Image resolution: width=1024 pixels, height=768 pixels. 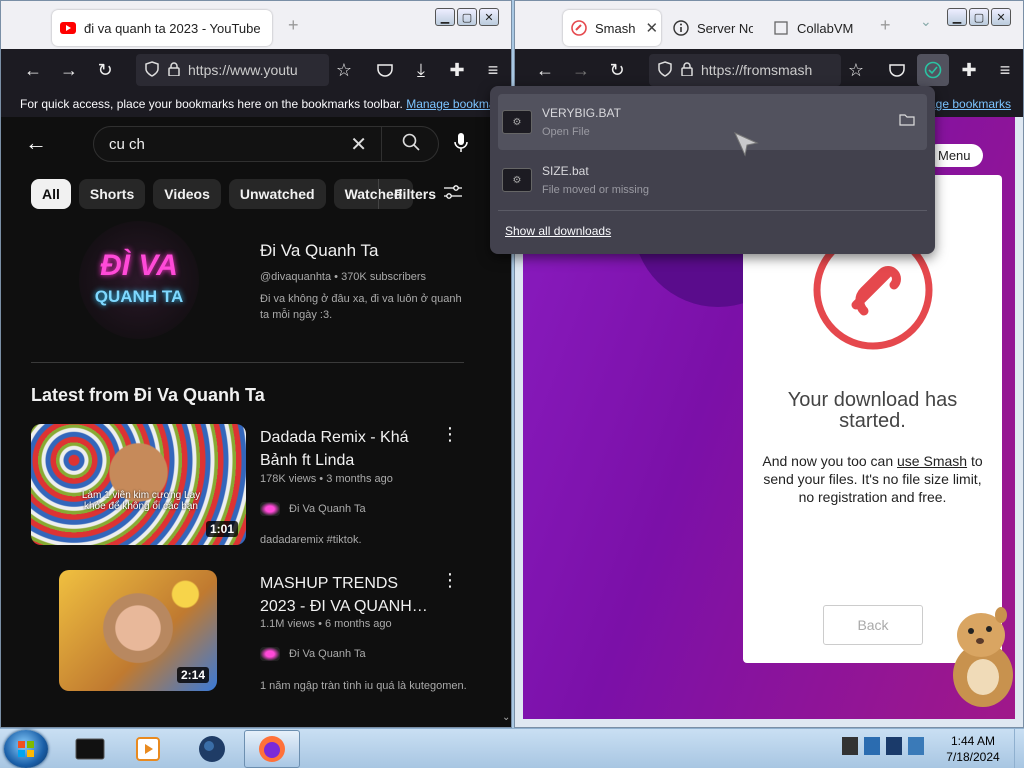 What do you see at coordinates (277, 194) in the screenshot?
I see `chip-unwatched: Unwatched` at bounding box center [277, 194].